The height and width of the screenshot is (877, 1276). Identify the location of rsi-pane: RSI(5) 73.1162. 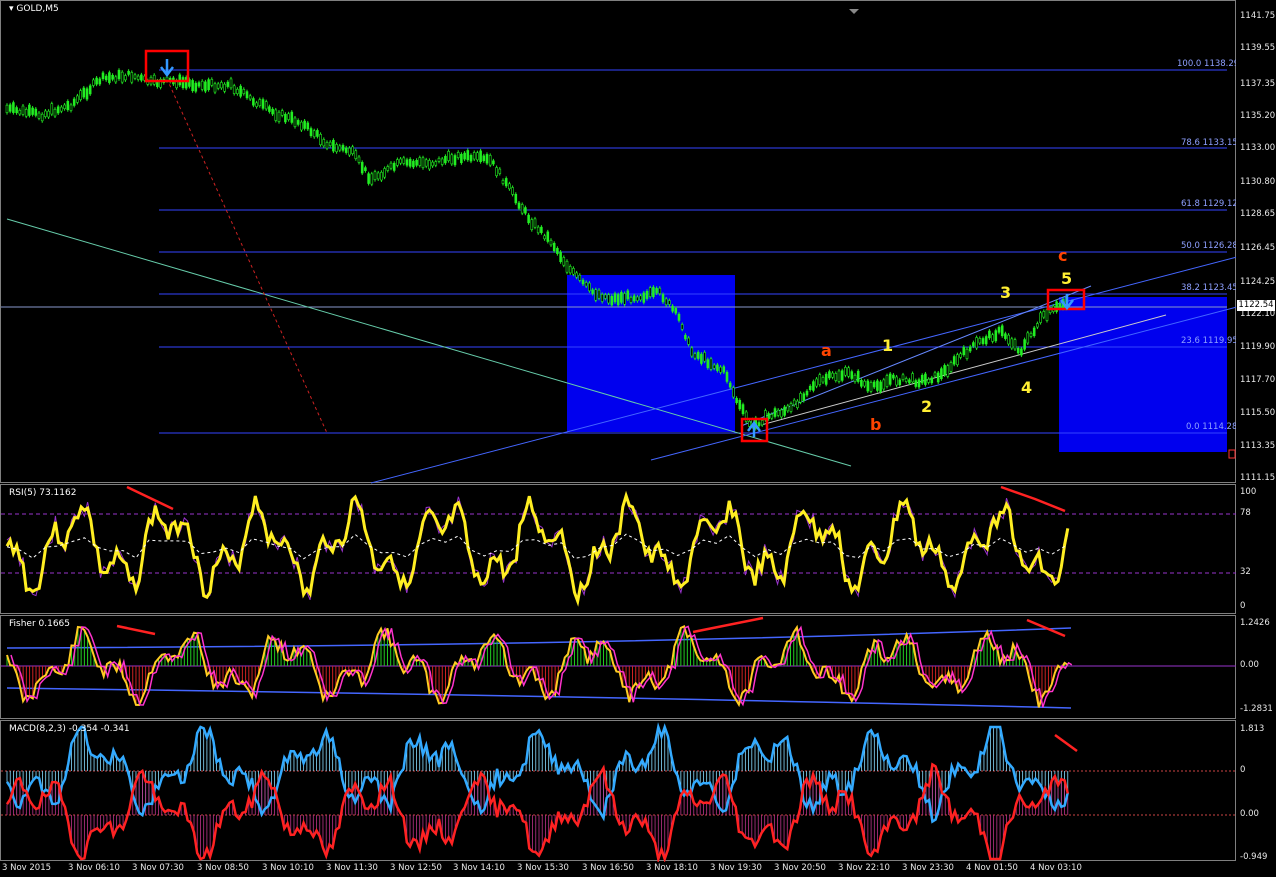
(618, 549).